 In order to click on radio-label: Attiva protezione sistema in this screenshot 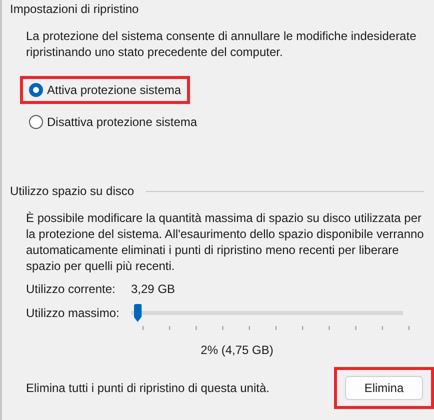, I will do `click(114, 90)`.